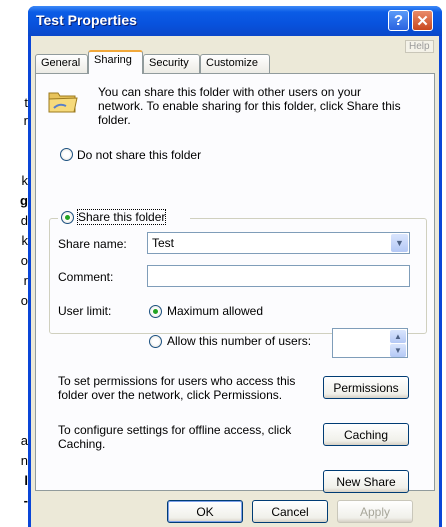 This screenshot has width=446, height=527. Describe the element at coordinates (24, 200) in the screenshot. I see `background-char: g` at that location.